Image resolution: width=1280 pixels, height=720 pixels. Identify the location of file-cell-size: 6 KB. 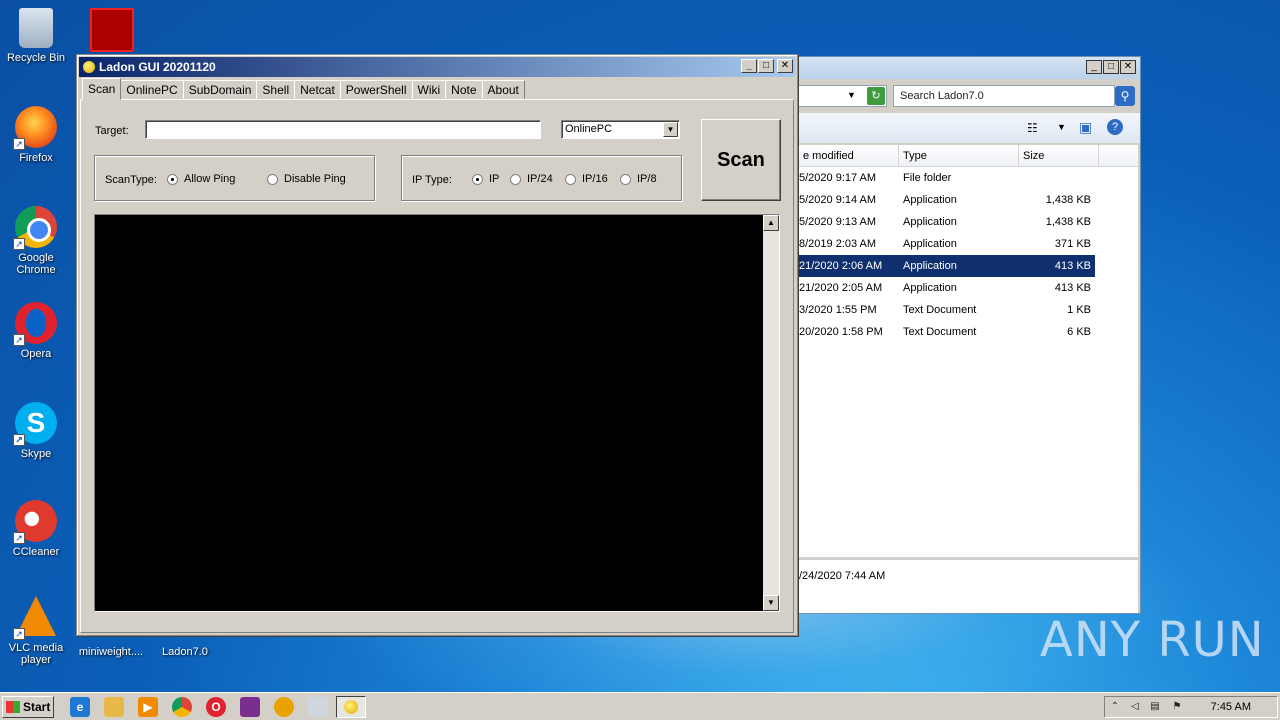
(1079, 332).